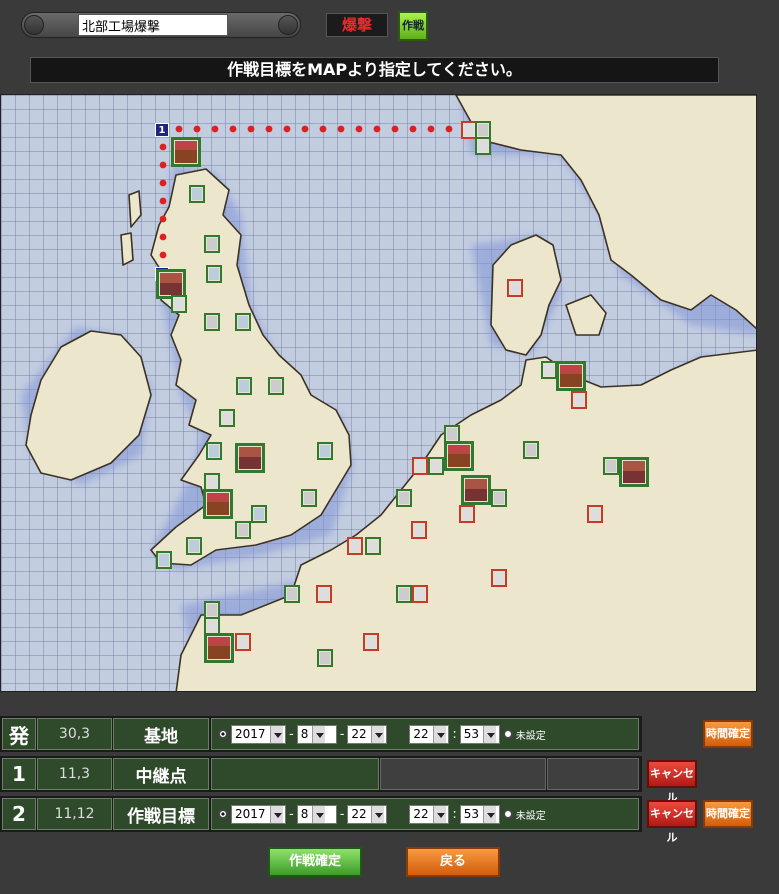  Describe the element at coordinates (74, 734) in the screenshot. I see `row-coord: 30,3` at that location.